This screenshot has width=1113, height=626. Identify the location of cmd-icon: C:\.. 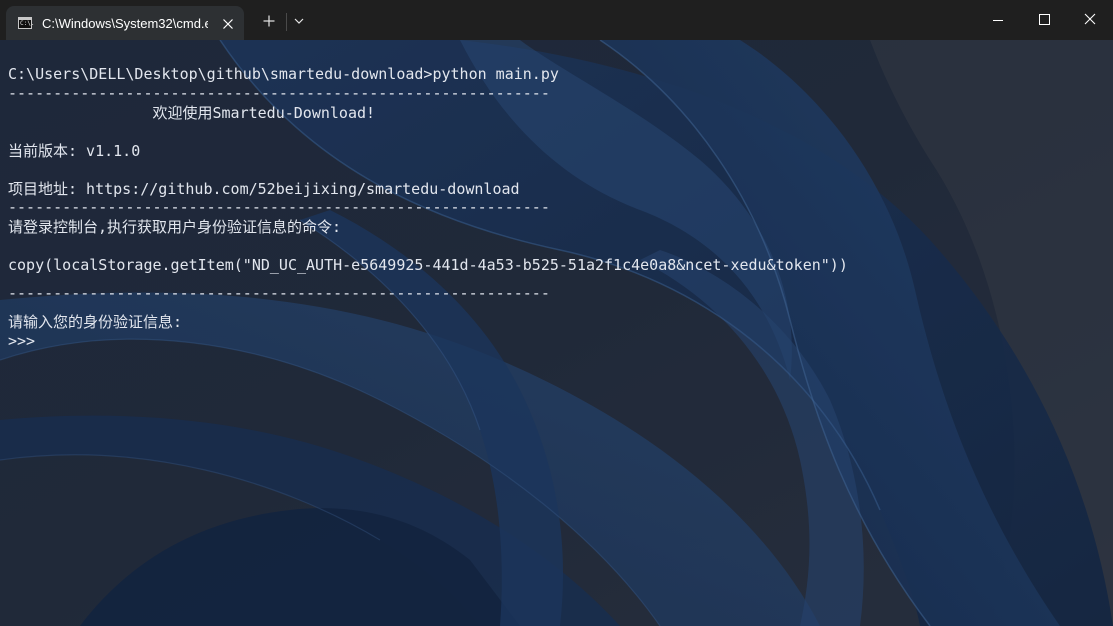
(26, 23).